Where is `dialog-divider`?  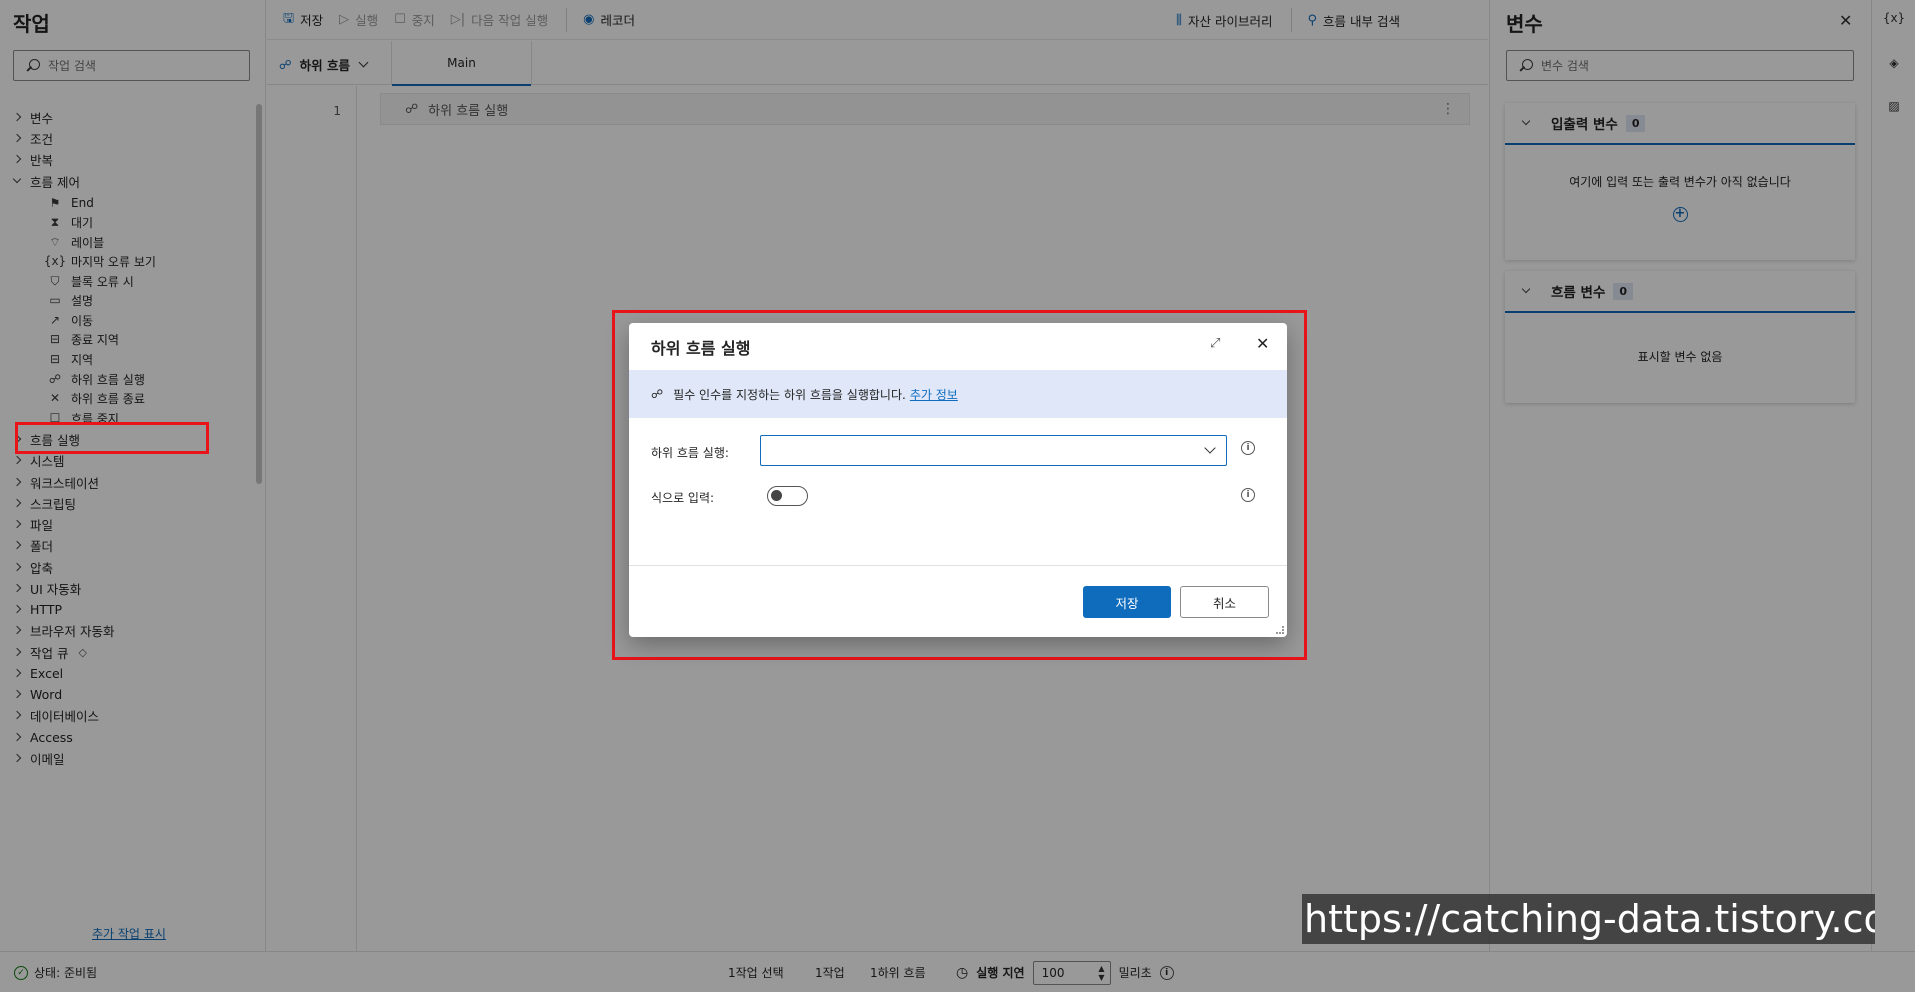
dialog-divider is located at coordinates (958, 565).